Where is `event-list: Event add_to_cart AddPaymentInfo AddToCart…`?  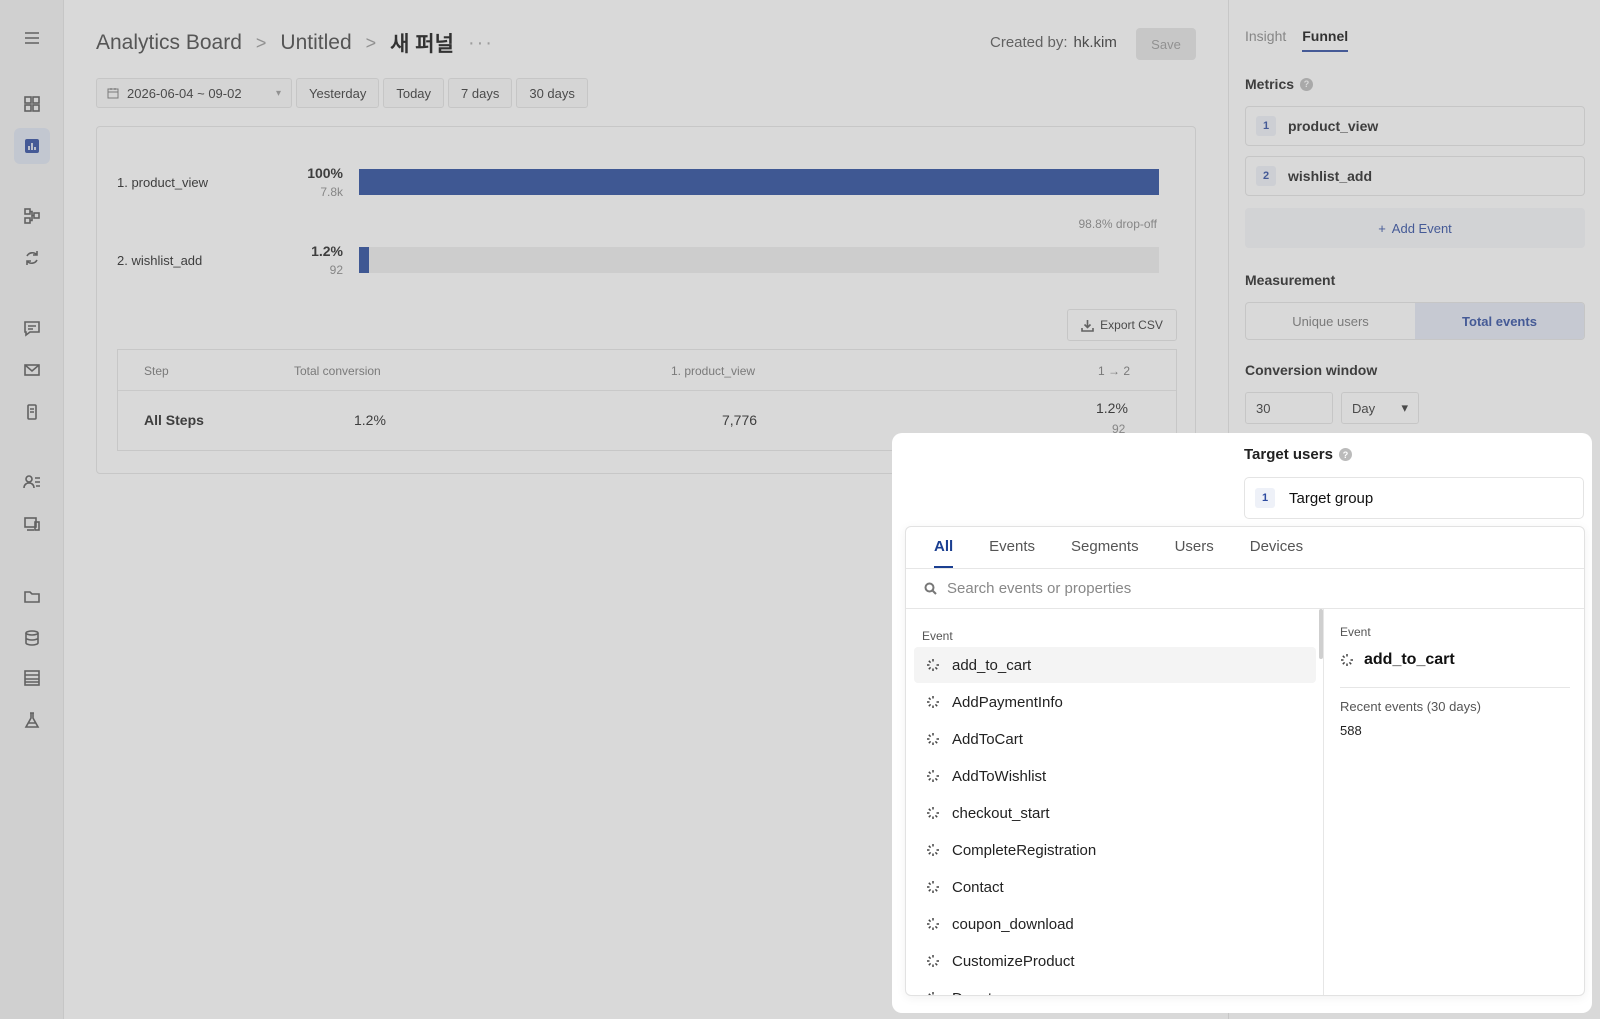 event-list: Event add_to_cart AddPaymentInfo AddToCart… is located at coordinates (1115, 802).